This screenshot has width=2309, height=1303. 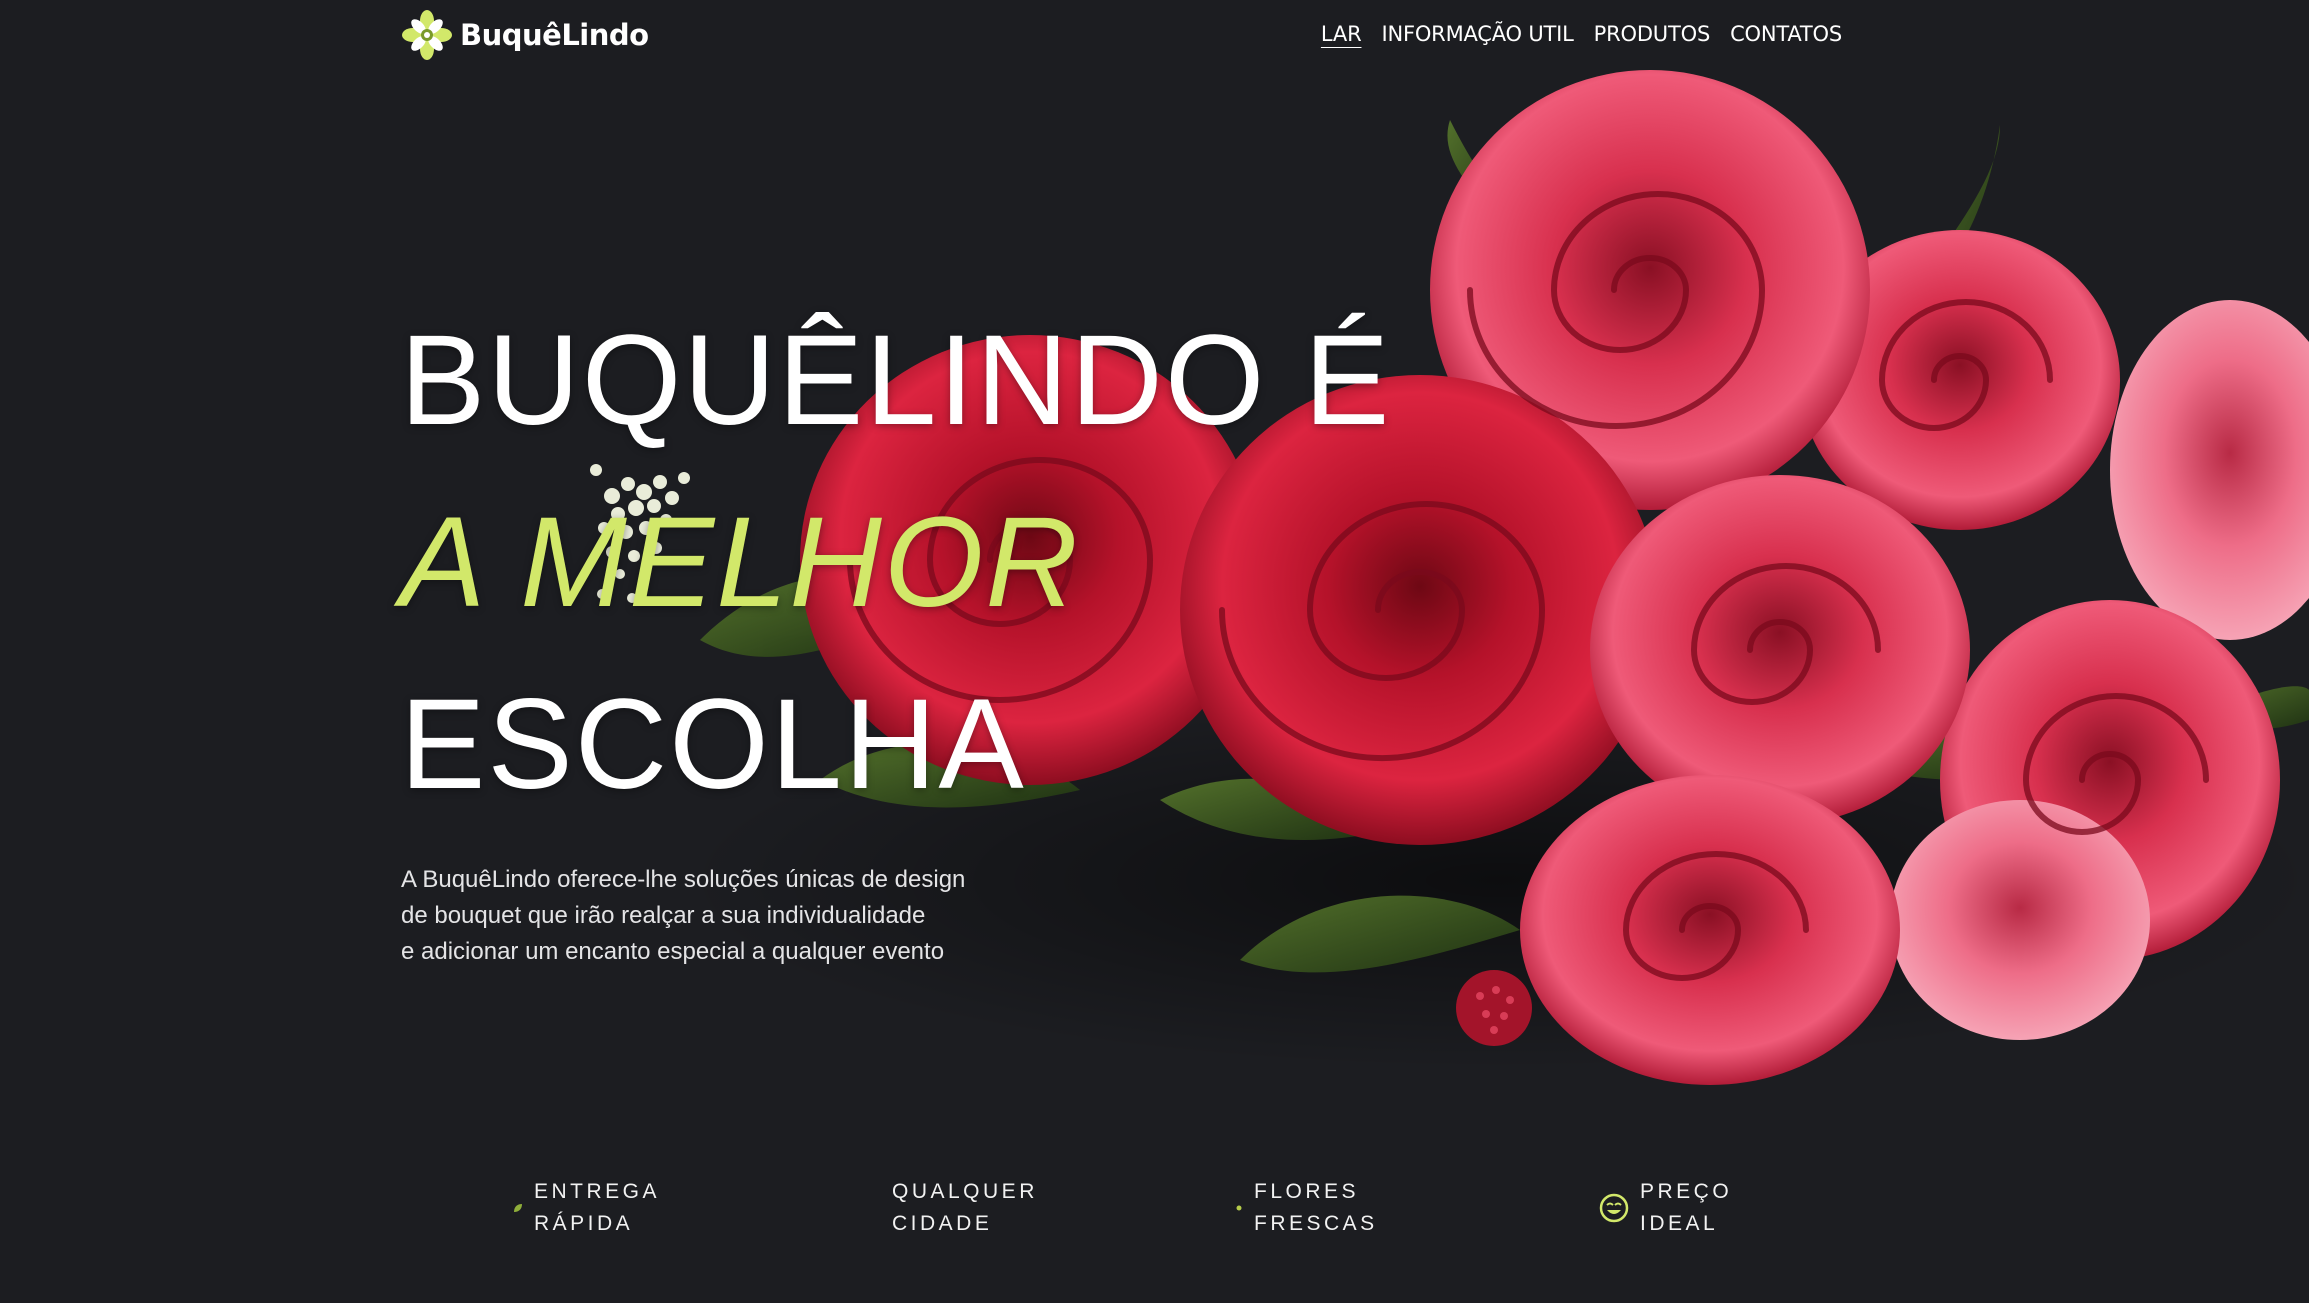 What do you see at coordinates (713, 744) in the screenshot?
I see `hero-title-line-3: ESCOLHA` at bounding box center [713, 744].